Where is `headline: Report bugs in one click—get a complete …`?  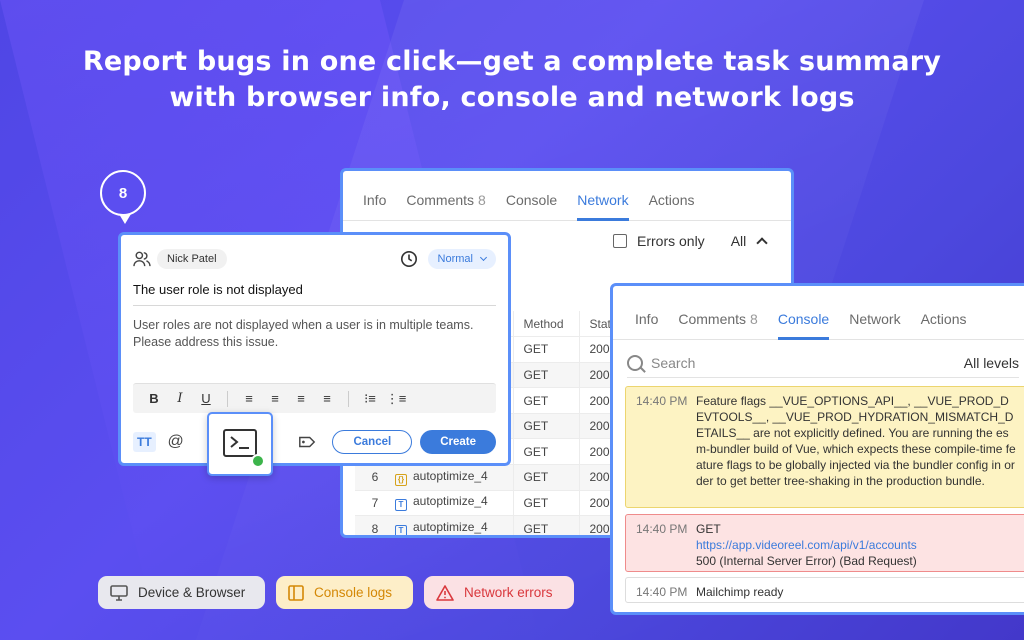
headline: Report bugs in one click—get a complete … is located at coordinates (512, 80).